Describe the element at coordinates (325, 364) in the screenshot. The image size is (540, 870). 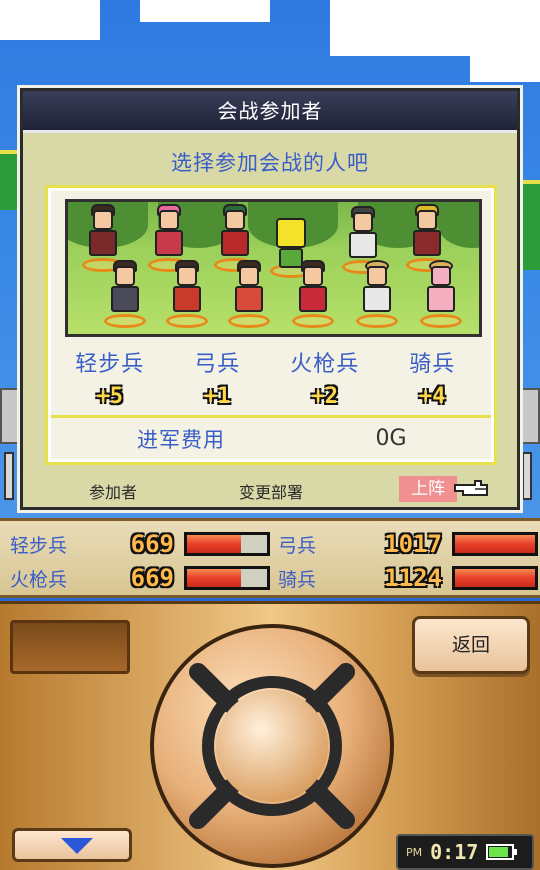
I see `unit-type-label: 火枪兵` at that location.